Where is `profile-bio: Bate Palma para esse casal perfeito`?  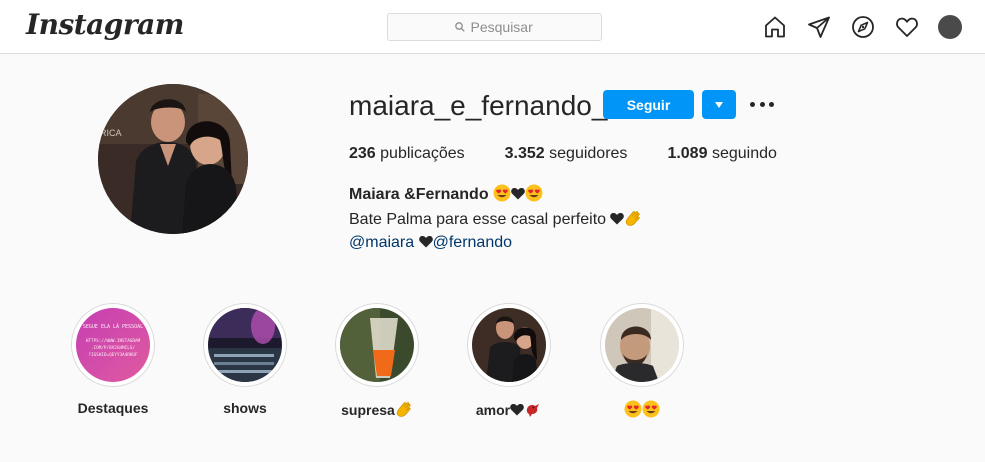 profile-bio: Bate Palma para esse casal perfeito is located at coordinates (495, 219).